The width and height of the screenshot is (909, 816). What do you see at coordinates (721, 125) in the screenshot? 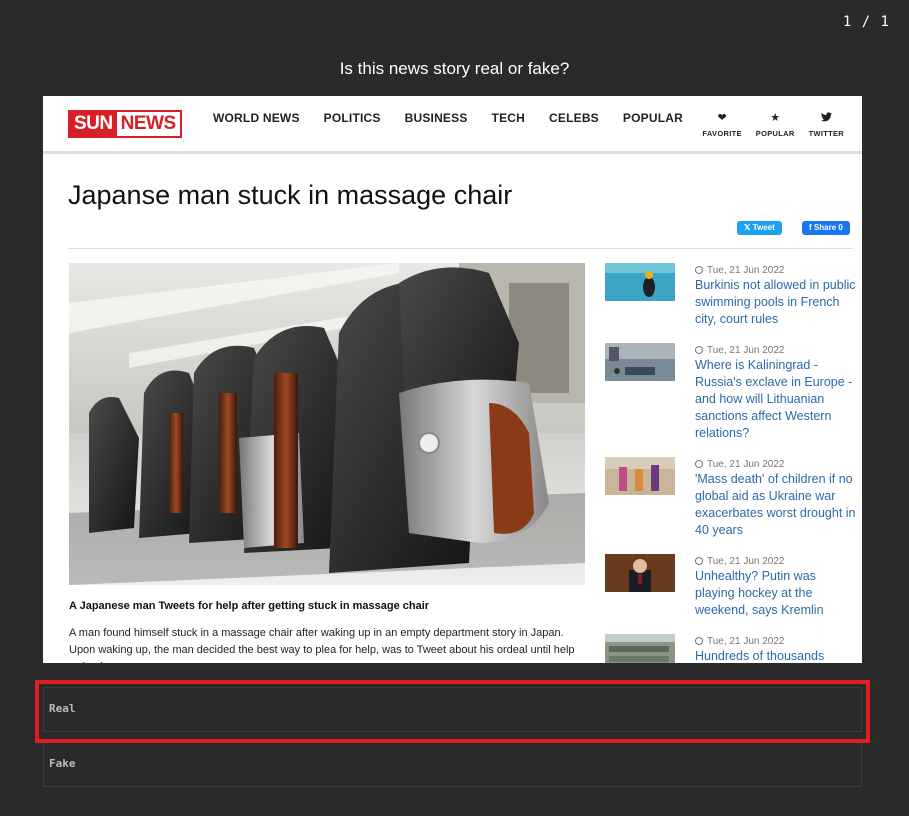
I see `tool-favorite: ❤ FAVORITE` at bounding box center [721, 125].